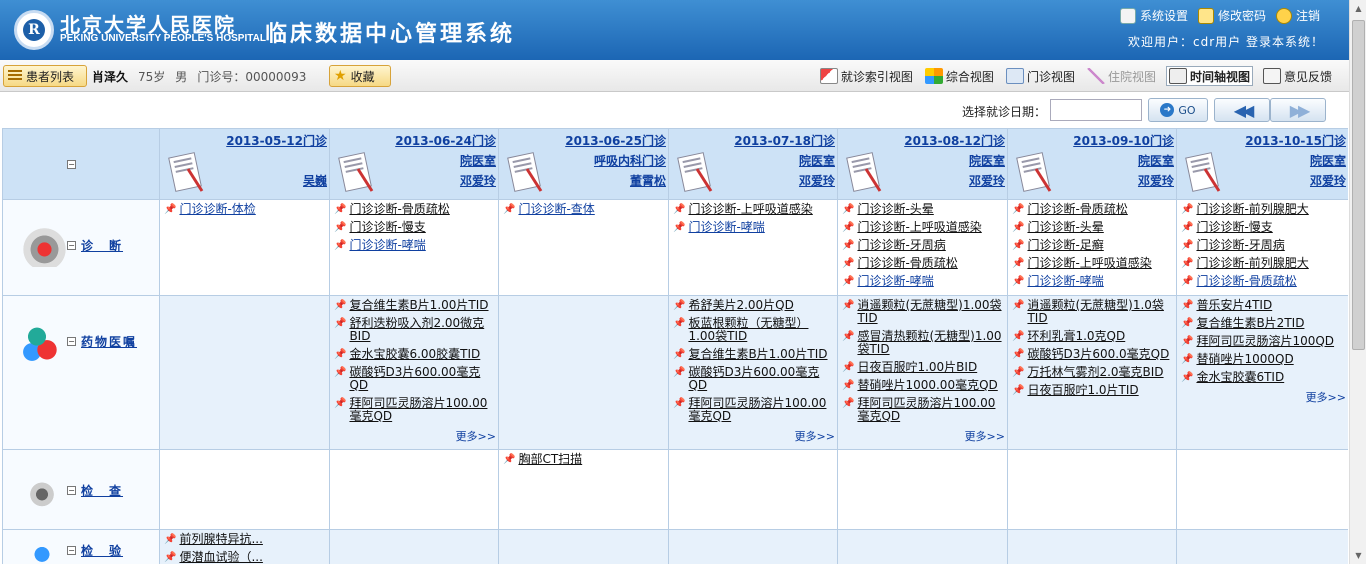 The width and height of the screenshot is (1366, 564). What do you see at coordinates (1093, 336) in the screenshot?
I see `list-item: 📌 环利乳膏1.0克QD` at bounding box center [1093, 336].